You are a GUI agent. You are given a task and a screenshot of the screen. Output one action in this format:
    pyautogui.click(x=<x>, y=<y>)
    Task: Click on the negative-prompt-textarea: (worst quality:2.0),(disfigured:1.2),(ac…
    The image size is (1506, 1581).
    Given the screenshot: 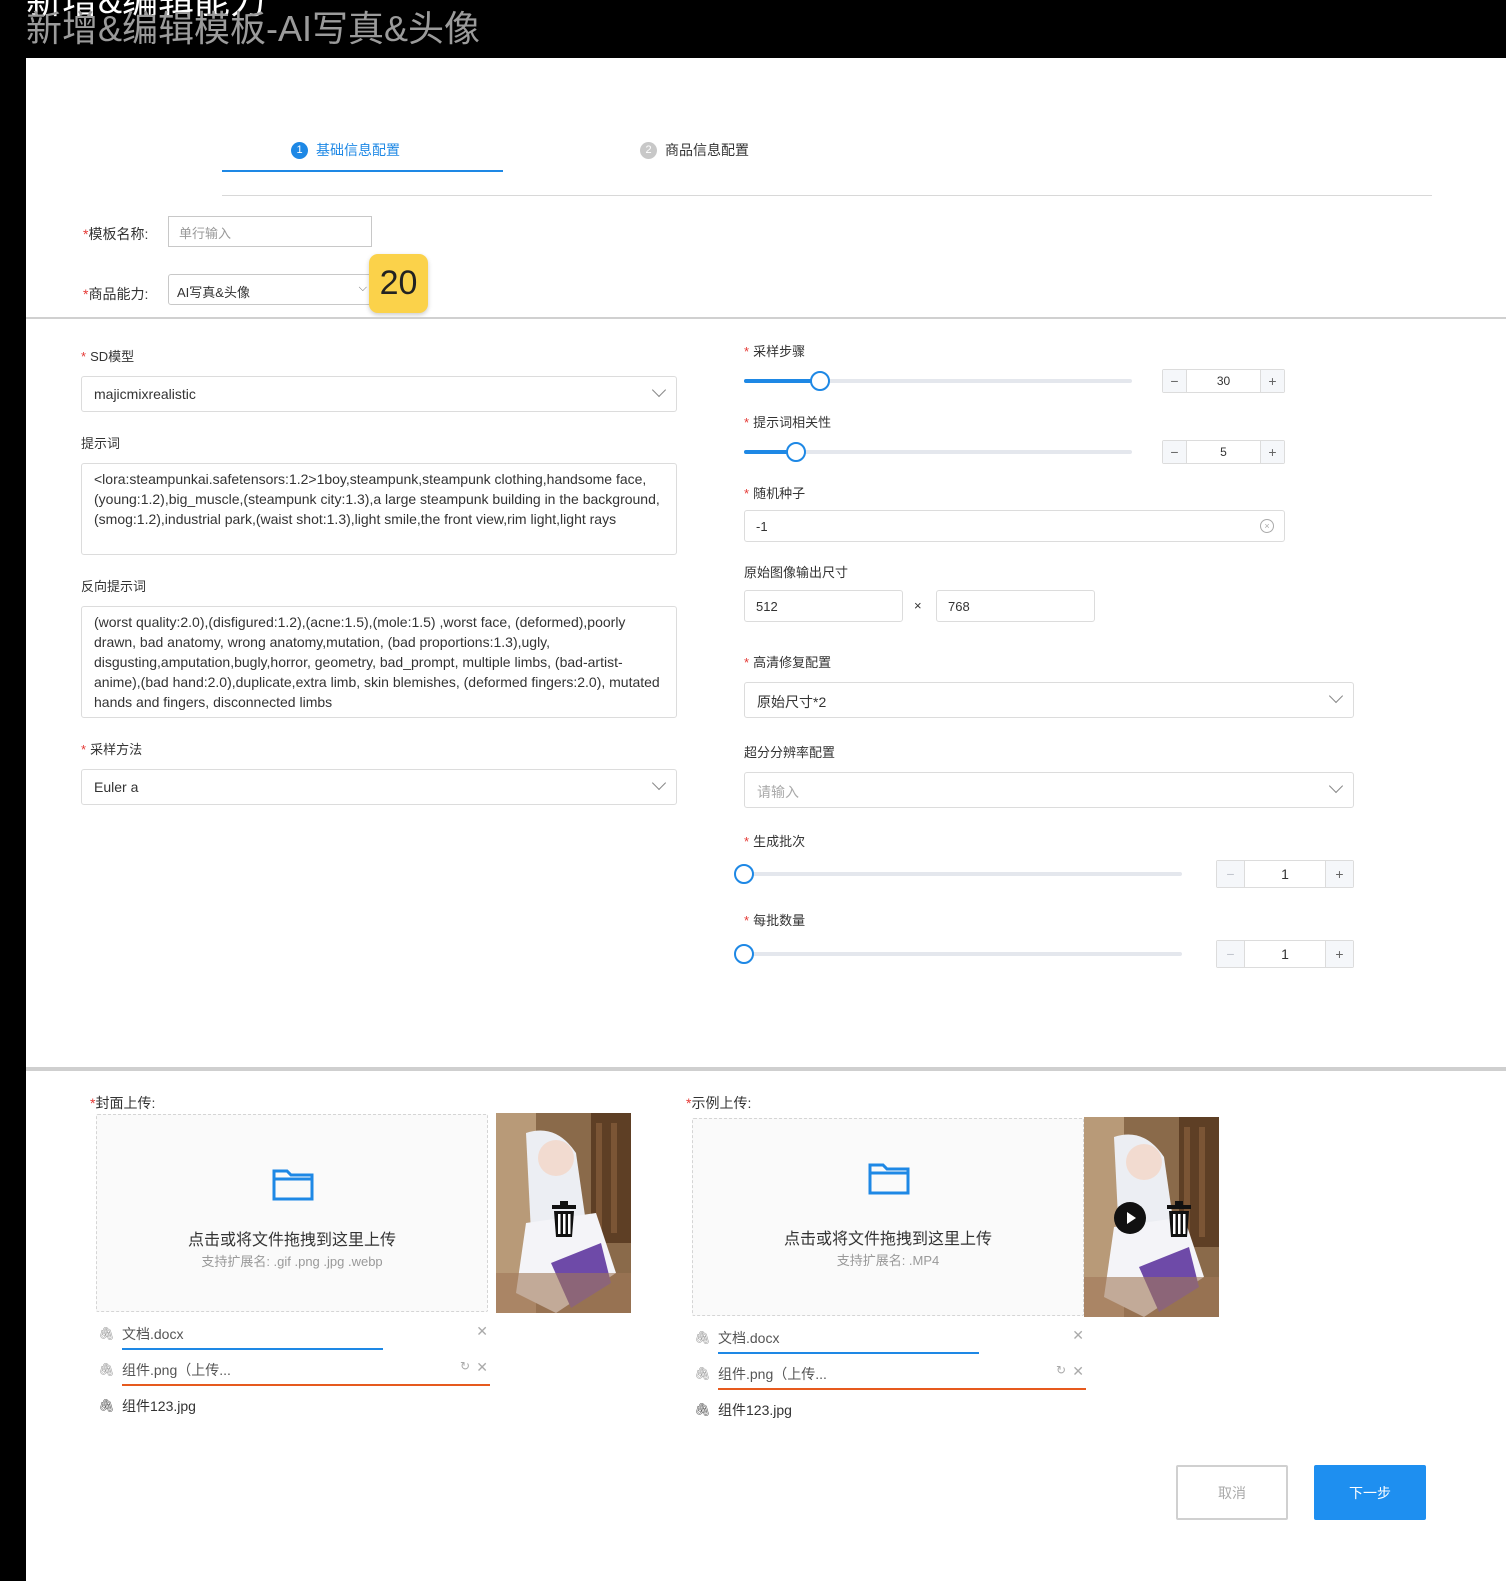 What is the action you would take?
    pyautogui.click(x=379, y=662)
    